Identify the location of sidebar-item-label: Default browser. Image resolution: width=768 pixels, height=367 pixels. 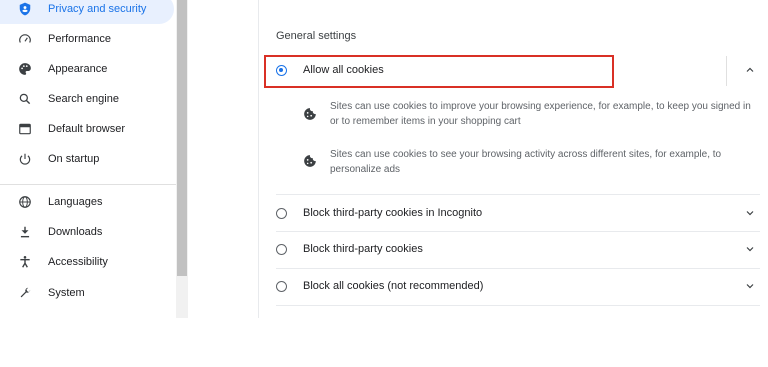
(87, 129).